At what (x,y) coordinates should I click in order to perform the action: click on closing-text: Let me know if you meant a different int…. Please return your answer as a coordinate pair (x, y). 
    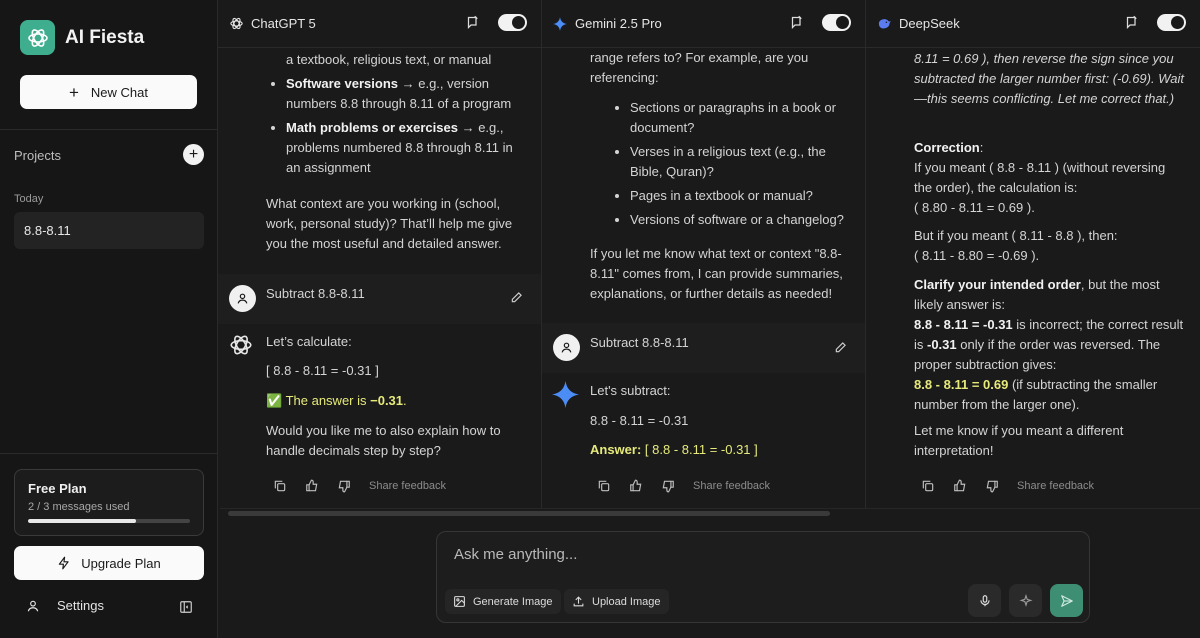
    Looking at the image, I should click on (1019, 440).